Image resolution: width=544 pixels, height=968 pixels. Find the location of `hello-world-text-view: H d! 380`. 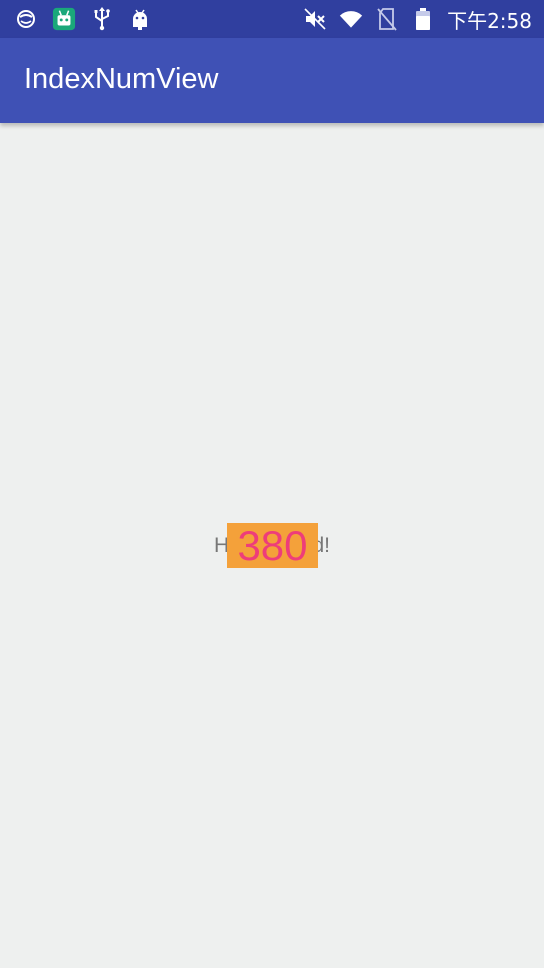

hello-world-text-view: H d! 380 is located at coordinates (272, 546).